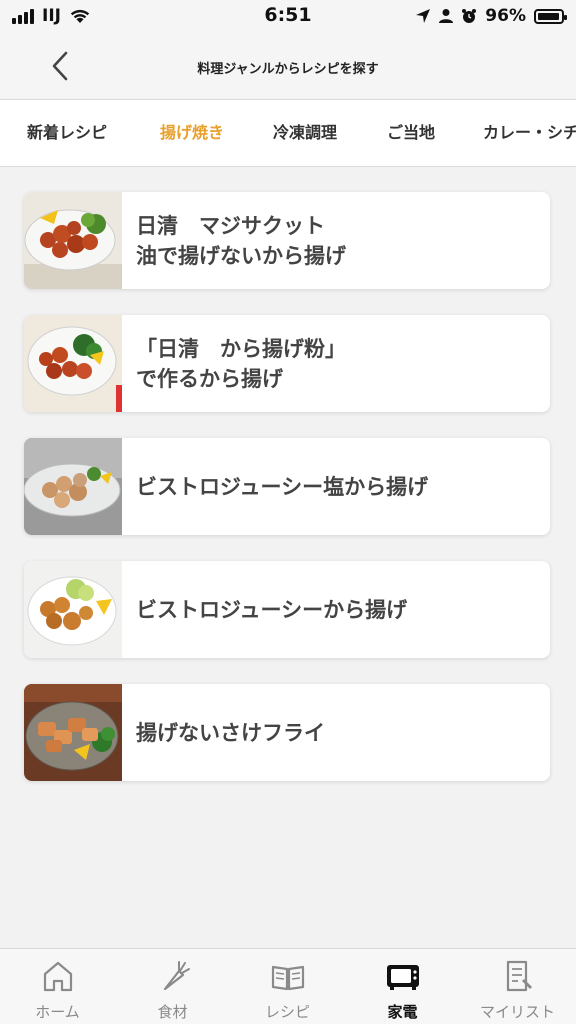 Image resolution: width=576 pixels, height=1024 pixels. I want to click on recipe-card: 揚げないさけフライ, so click(287, 732).